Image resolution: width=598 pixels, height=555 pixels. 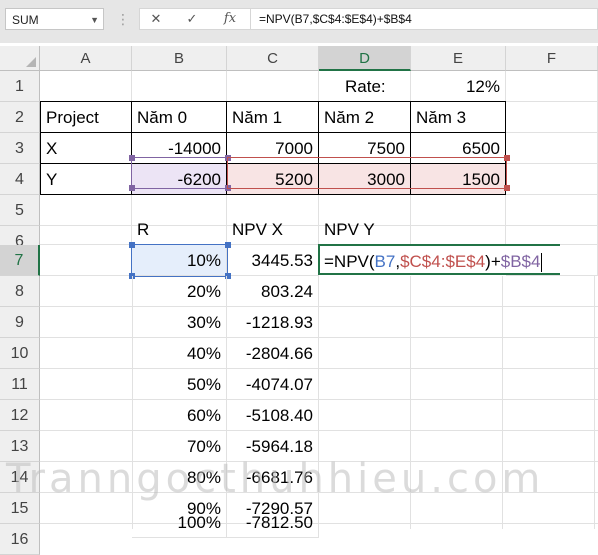 What do you see at coordinates (20, 210) in the screenshot?
I see `row-header-5: 5` at bounding box center [20, 210].